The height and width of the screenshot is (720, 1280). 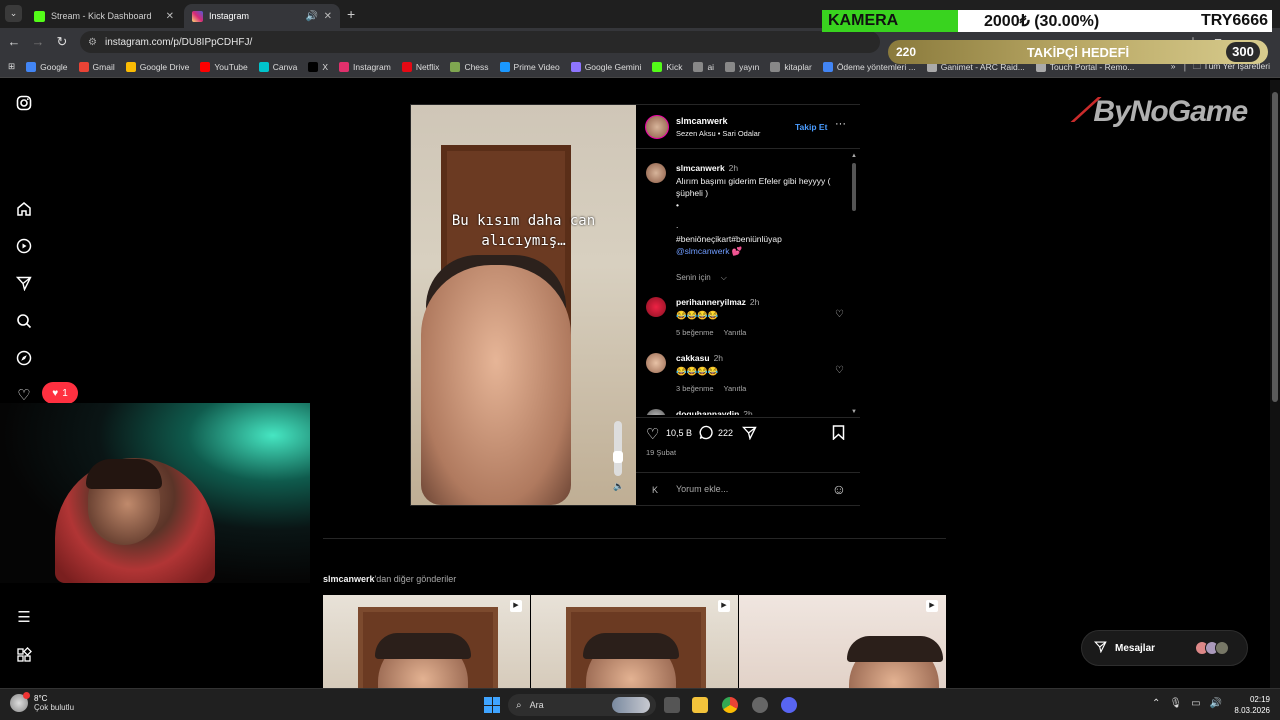 What do you see at coordinates (707, 412) in the screenshot?
I see `comment-username: doguhannaydin` at bounding box center [707, 412].